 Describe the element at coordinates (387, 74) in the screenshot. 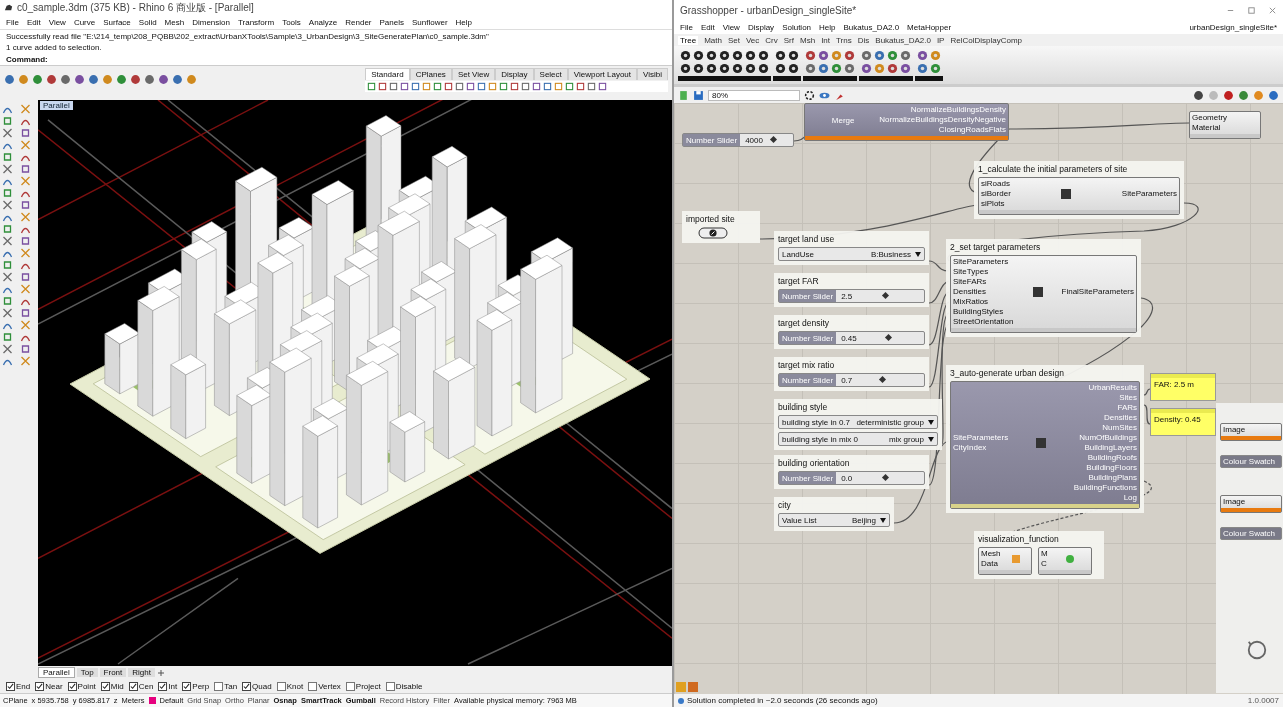

I see `toolbar-tab: Standard` at that location.